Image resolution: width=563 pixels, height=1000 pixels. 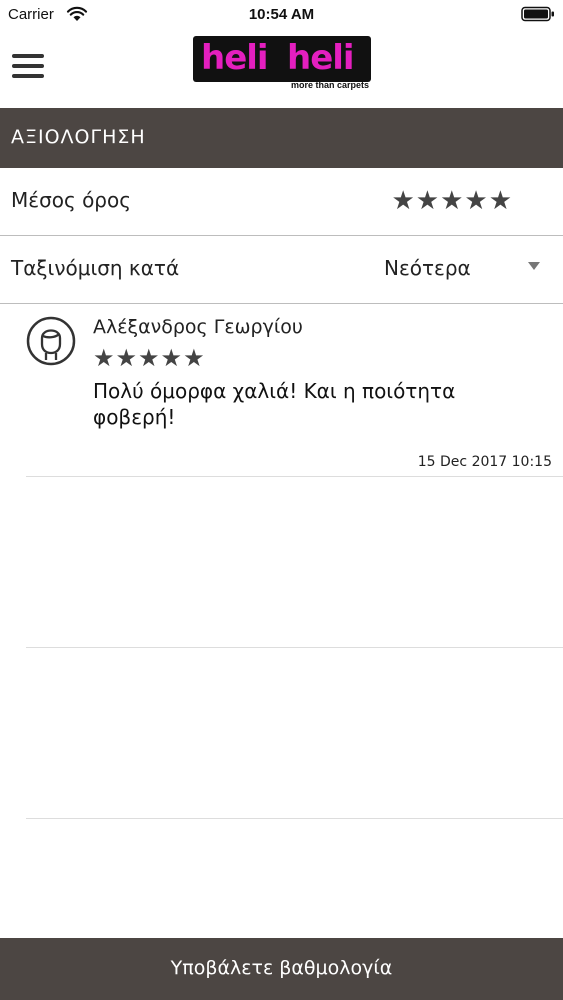 What do you see at coordinates (281, 138) in the screenshot?
I see `section-header: ΑΞΙΟΛΟΓΗΣΗ` at bounding box center [281, 138].